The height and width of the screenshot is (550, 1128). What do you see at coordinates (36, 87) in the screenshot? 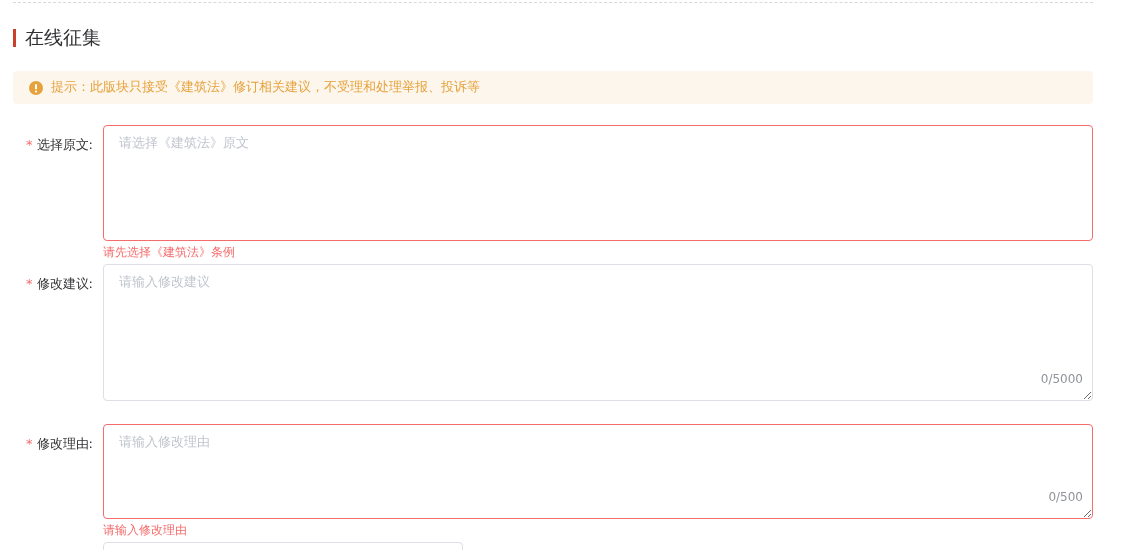
I see `warning-icon` at bounding box center [36, 87].